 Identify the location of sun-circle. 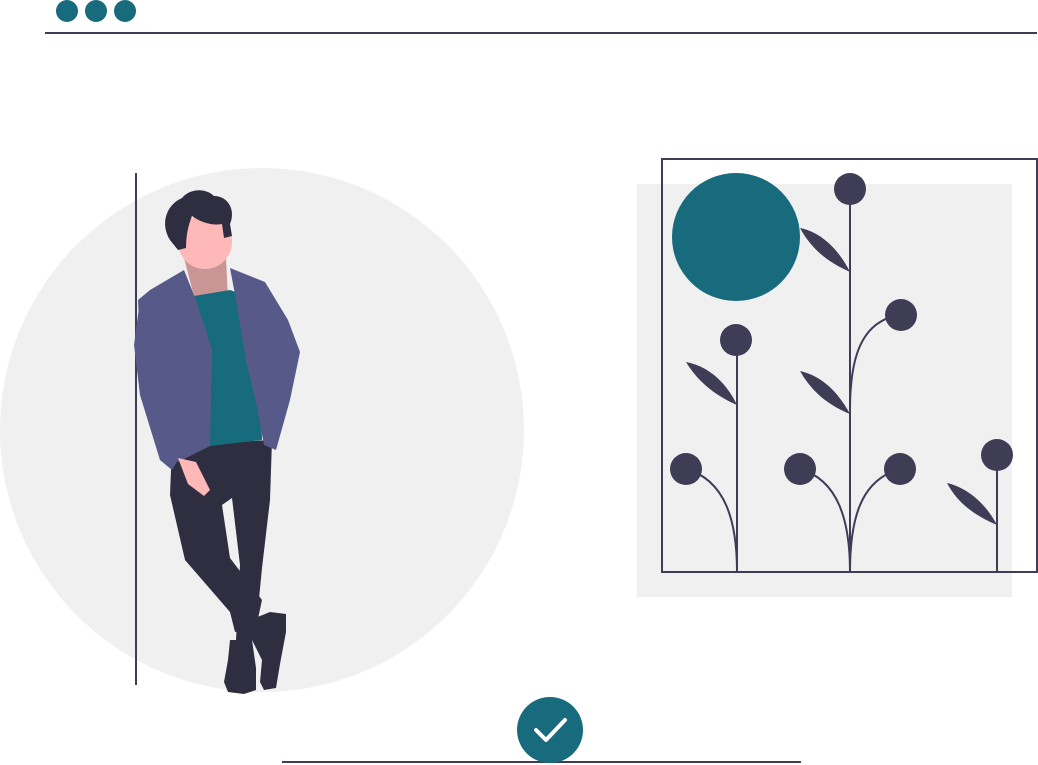
(736, 237).